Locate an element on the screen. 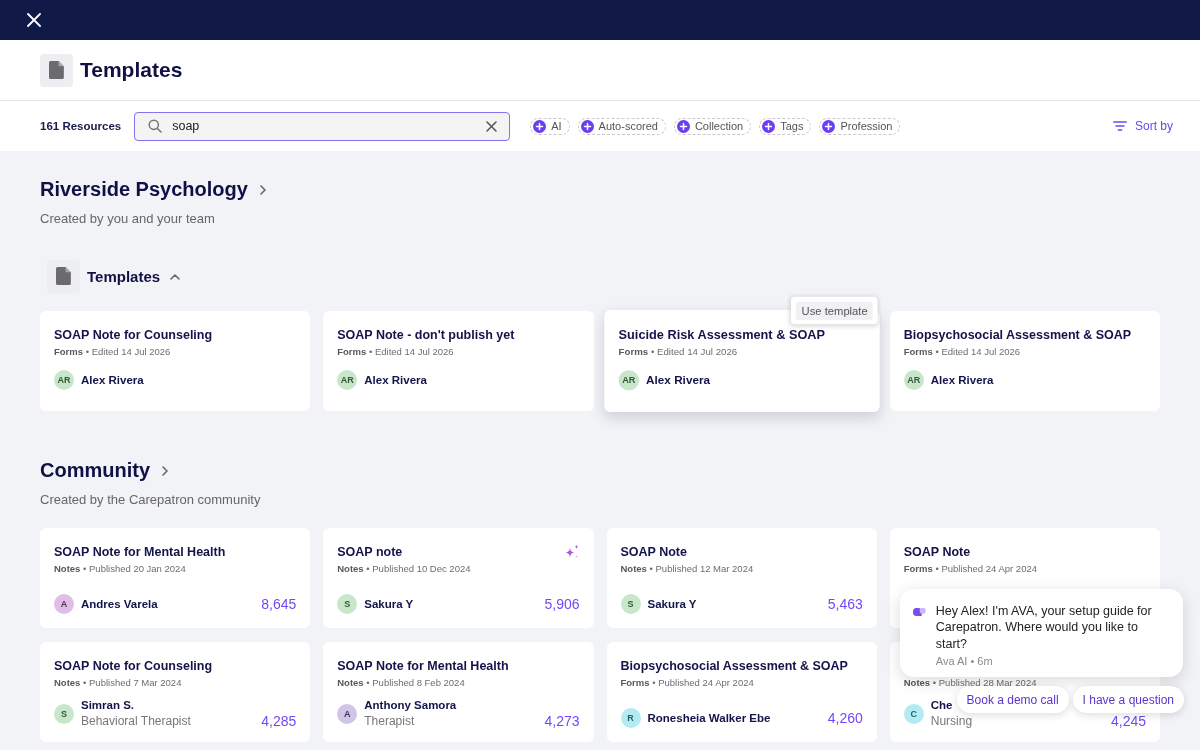  use-count: 5,906 is located at coordinates (562, 604).